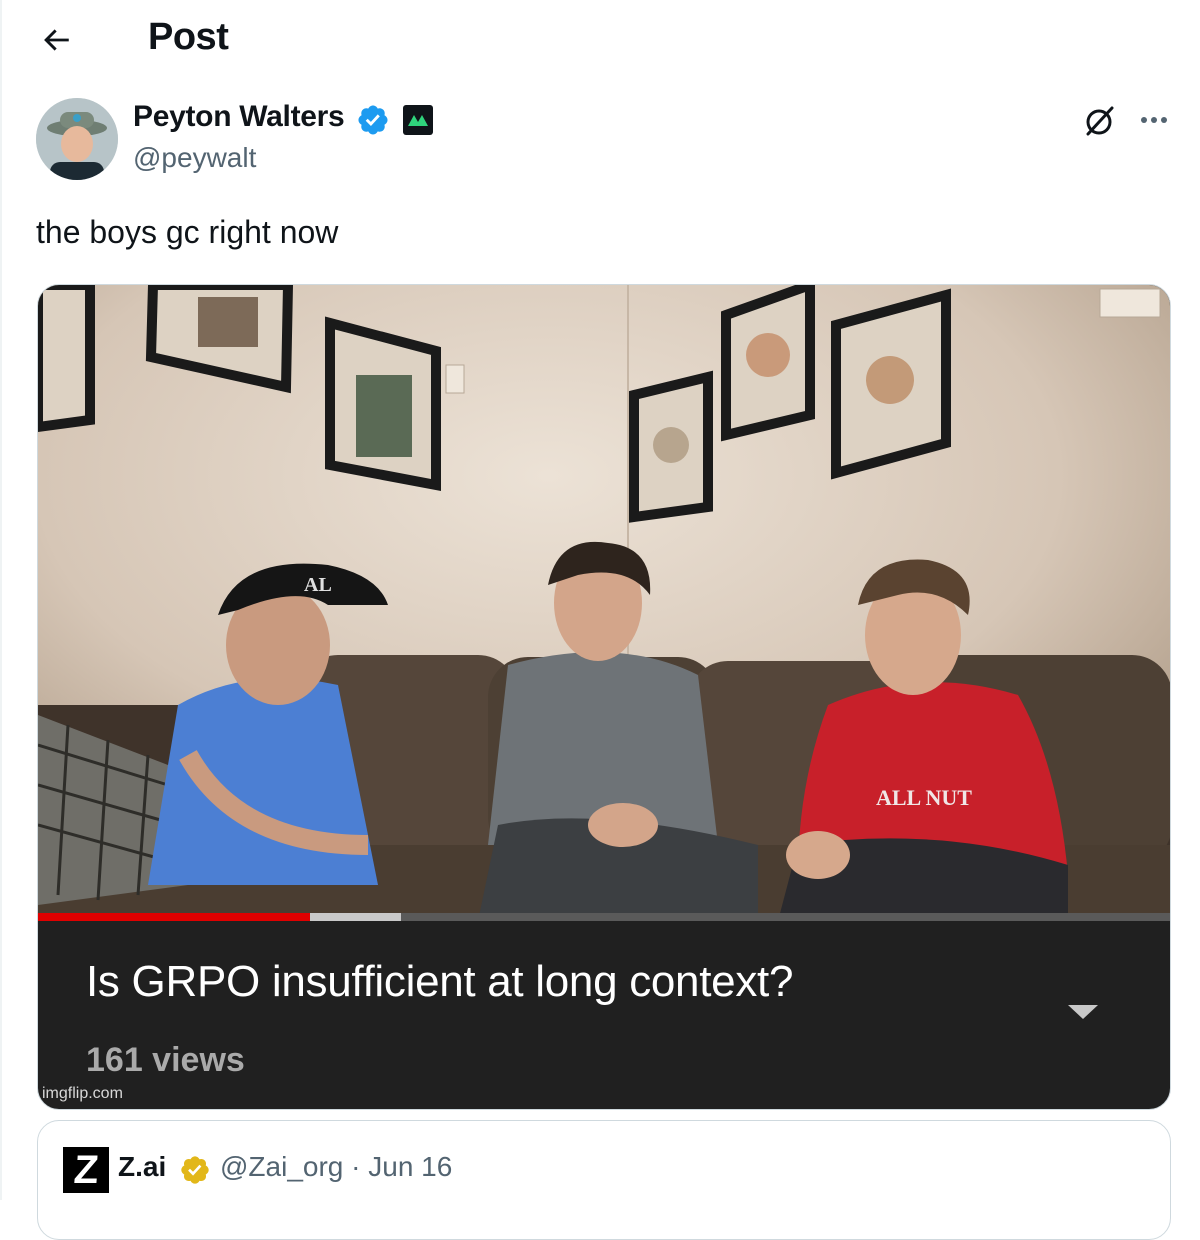  I want to click on quoted-avatar: Z, so click(86, 1170).